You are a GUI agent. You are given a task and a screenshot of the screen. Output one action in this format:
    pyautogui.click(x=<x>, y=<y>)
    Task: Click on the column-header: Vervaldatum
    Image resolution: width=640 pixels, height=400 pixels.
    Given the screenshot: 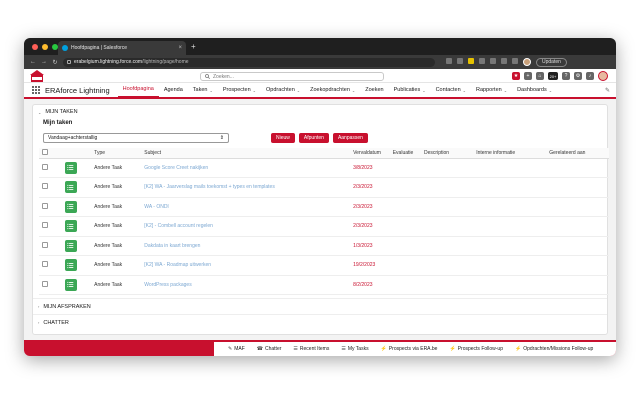 What is the action you would take?
    pyautogui.click(x=370, y=153)
    